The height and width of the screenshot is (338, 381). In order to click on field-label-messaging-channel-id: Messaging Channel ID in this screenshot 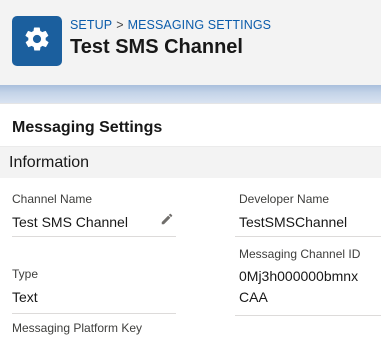, I will do `click(300, 254)`.